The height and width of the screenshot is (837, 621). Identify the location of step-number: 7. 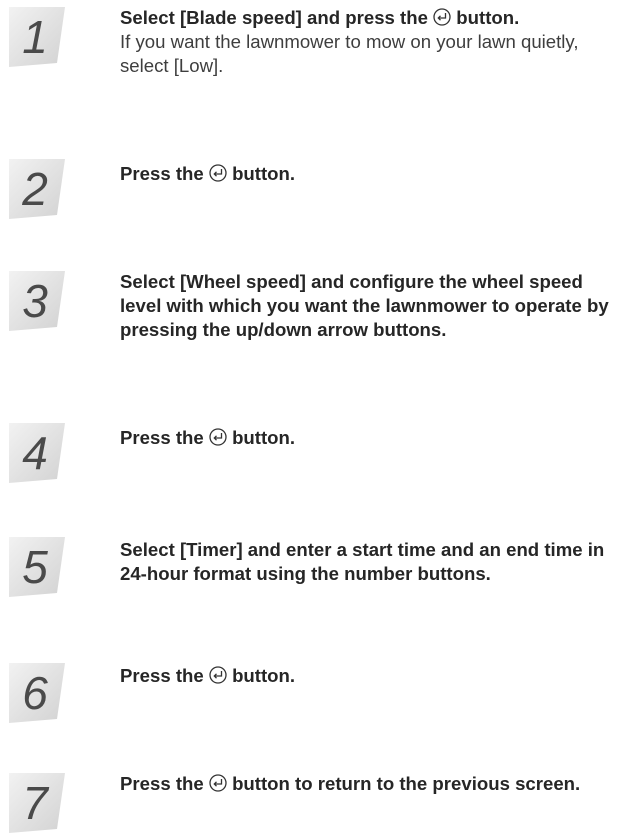
(35, 803).